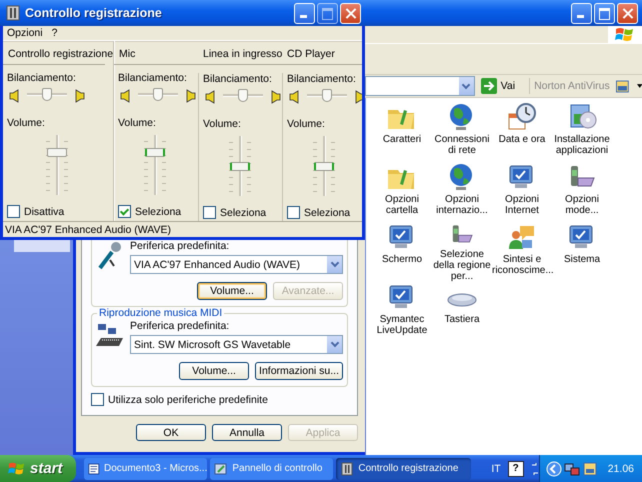 The width and height of the screenshot is (642, 482). Describe the element at coordinates (94, 469) in the screenshot. I see `document-icon` at that location.